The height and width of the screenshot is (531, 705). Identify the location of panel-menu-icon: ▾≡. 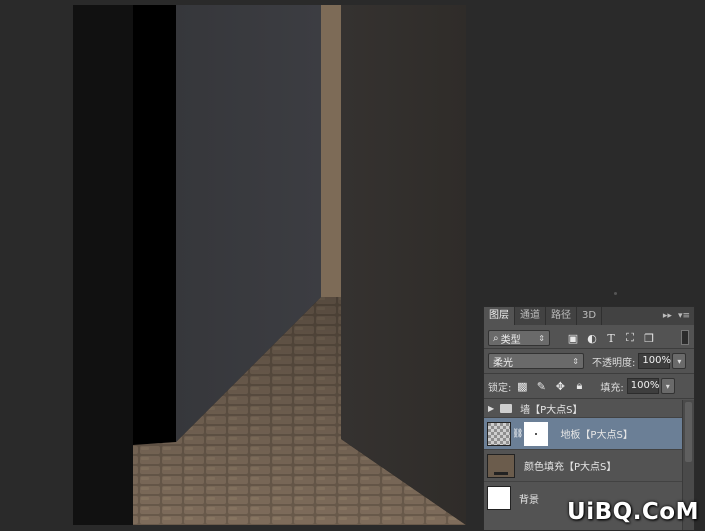
(684, 316).